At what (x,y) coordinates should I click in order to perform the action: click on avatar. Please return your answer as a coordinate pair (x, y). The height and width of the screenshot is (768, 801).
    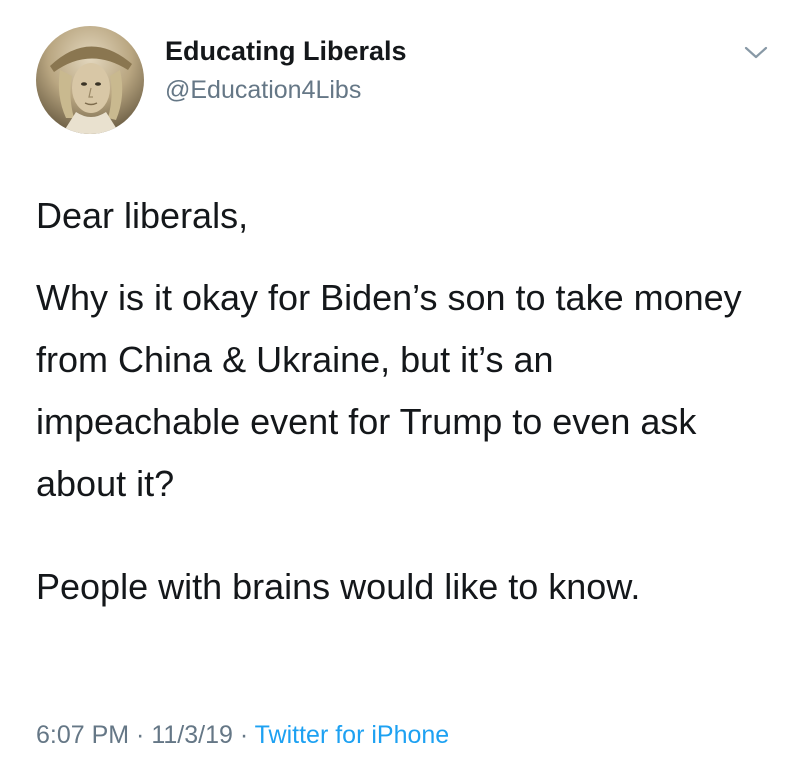
    Looking at the image, I should click on (90, 80).